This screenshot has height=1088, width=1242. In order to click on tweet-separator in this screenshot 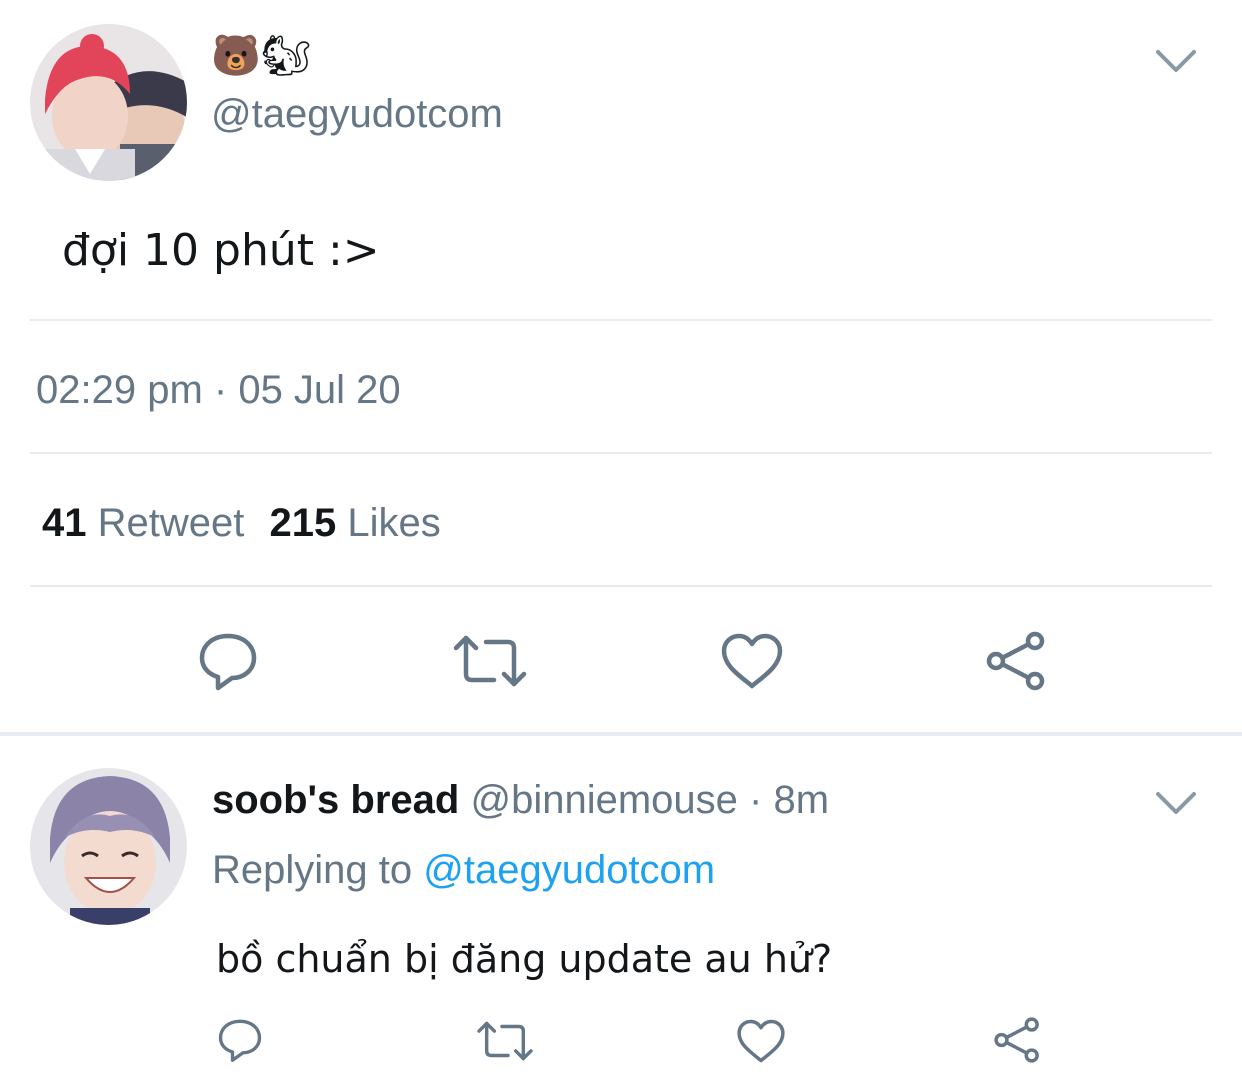, I will do `click(621, 734)`.